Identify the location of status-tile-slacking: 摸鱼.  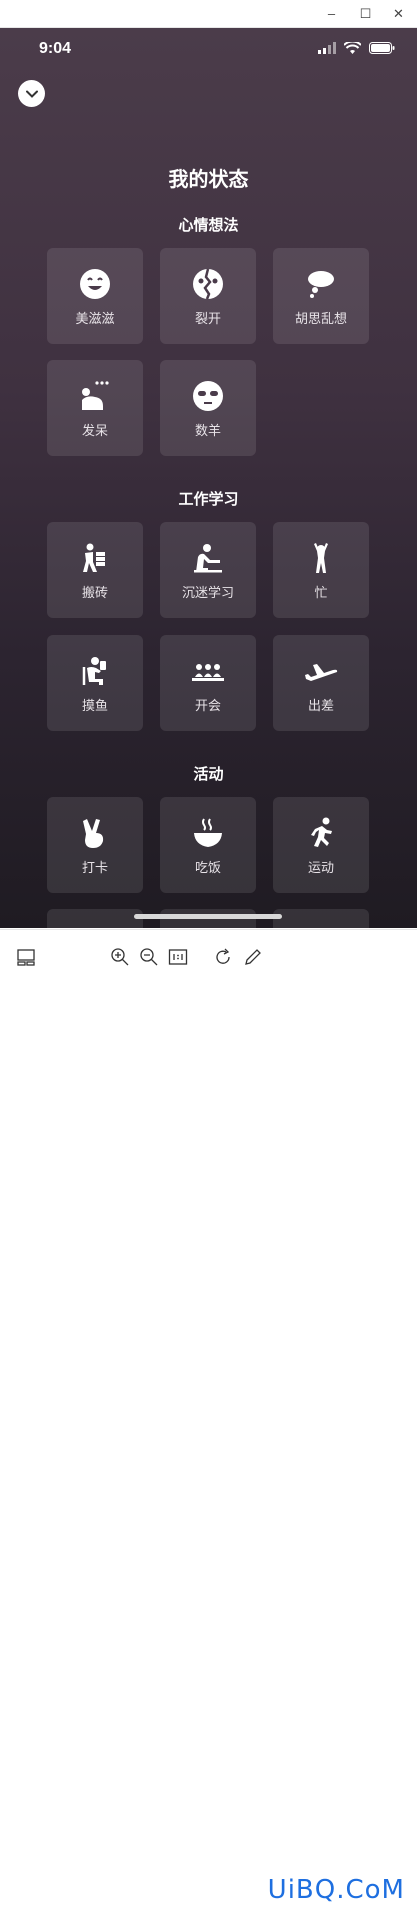
(95, 683).